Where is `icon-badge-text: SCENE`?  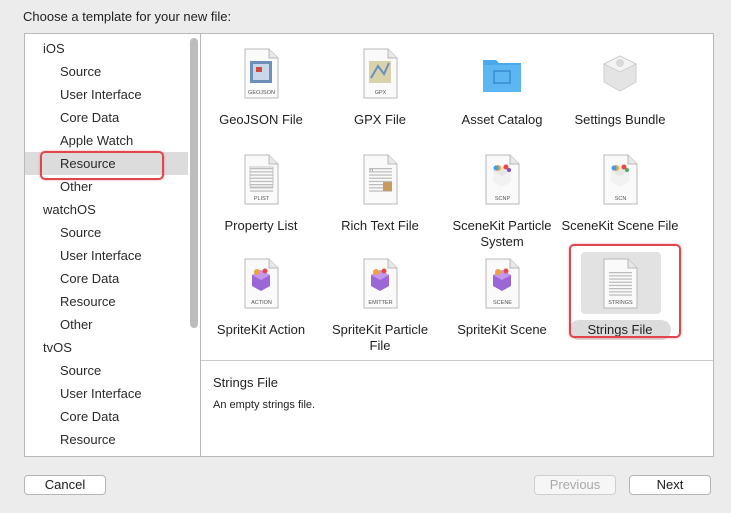
icon-badge-text: SCENE is located at coordinates (502, 303).